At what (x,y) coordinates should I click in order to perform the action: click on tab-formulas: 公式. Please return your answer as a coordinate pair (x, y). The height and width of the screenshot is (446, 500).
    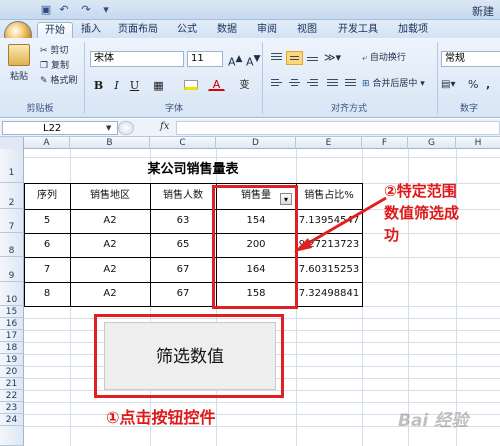
    Looking at the image, I should click on (187, 30).